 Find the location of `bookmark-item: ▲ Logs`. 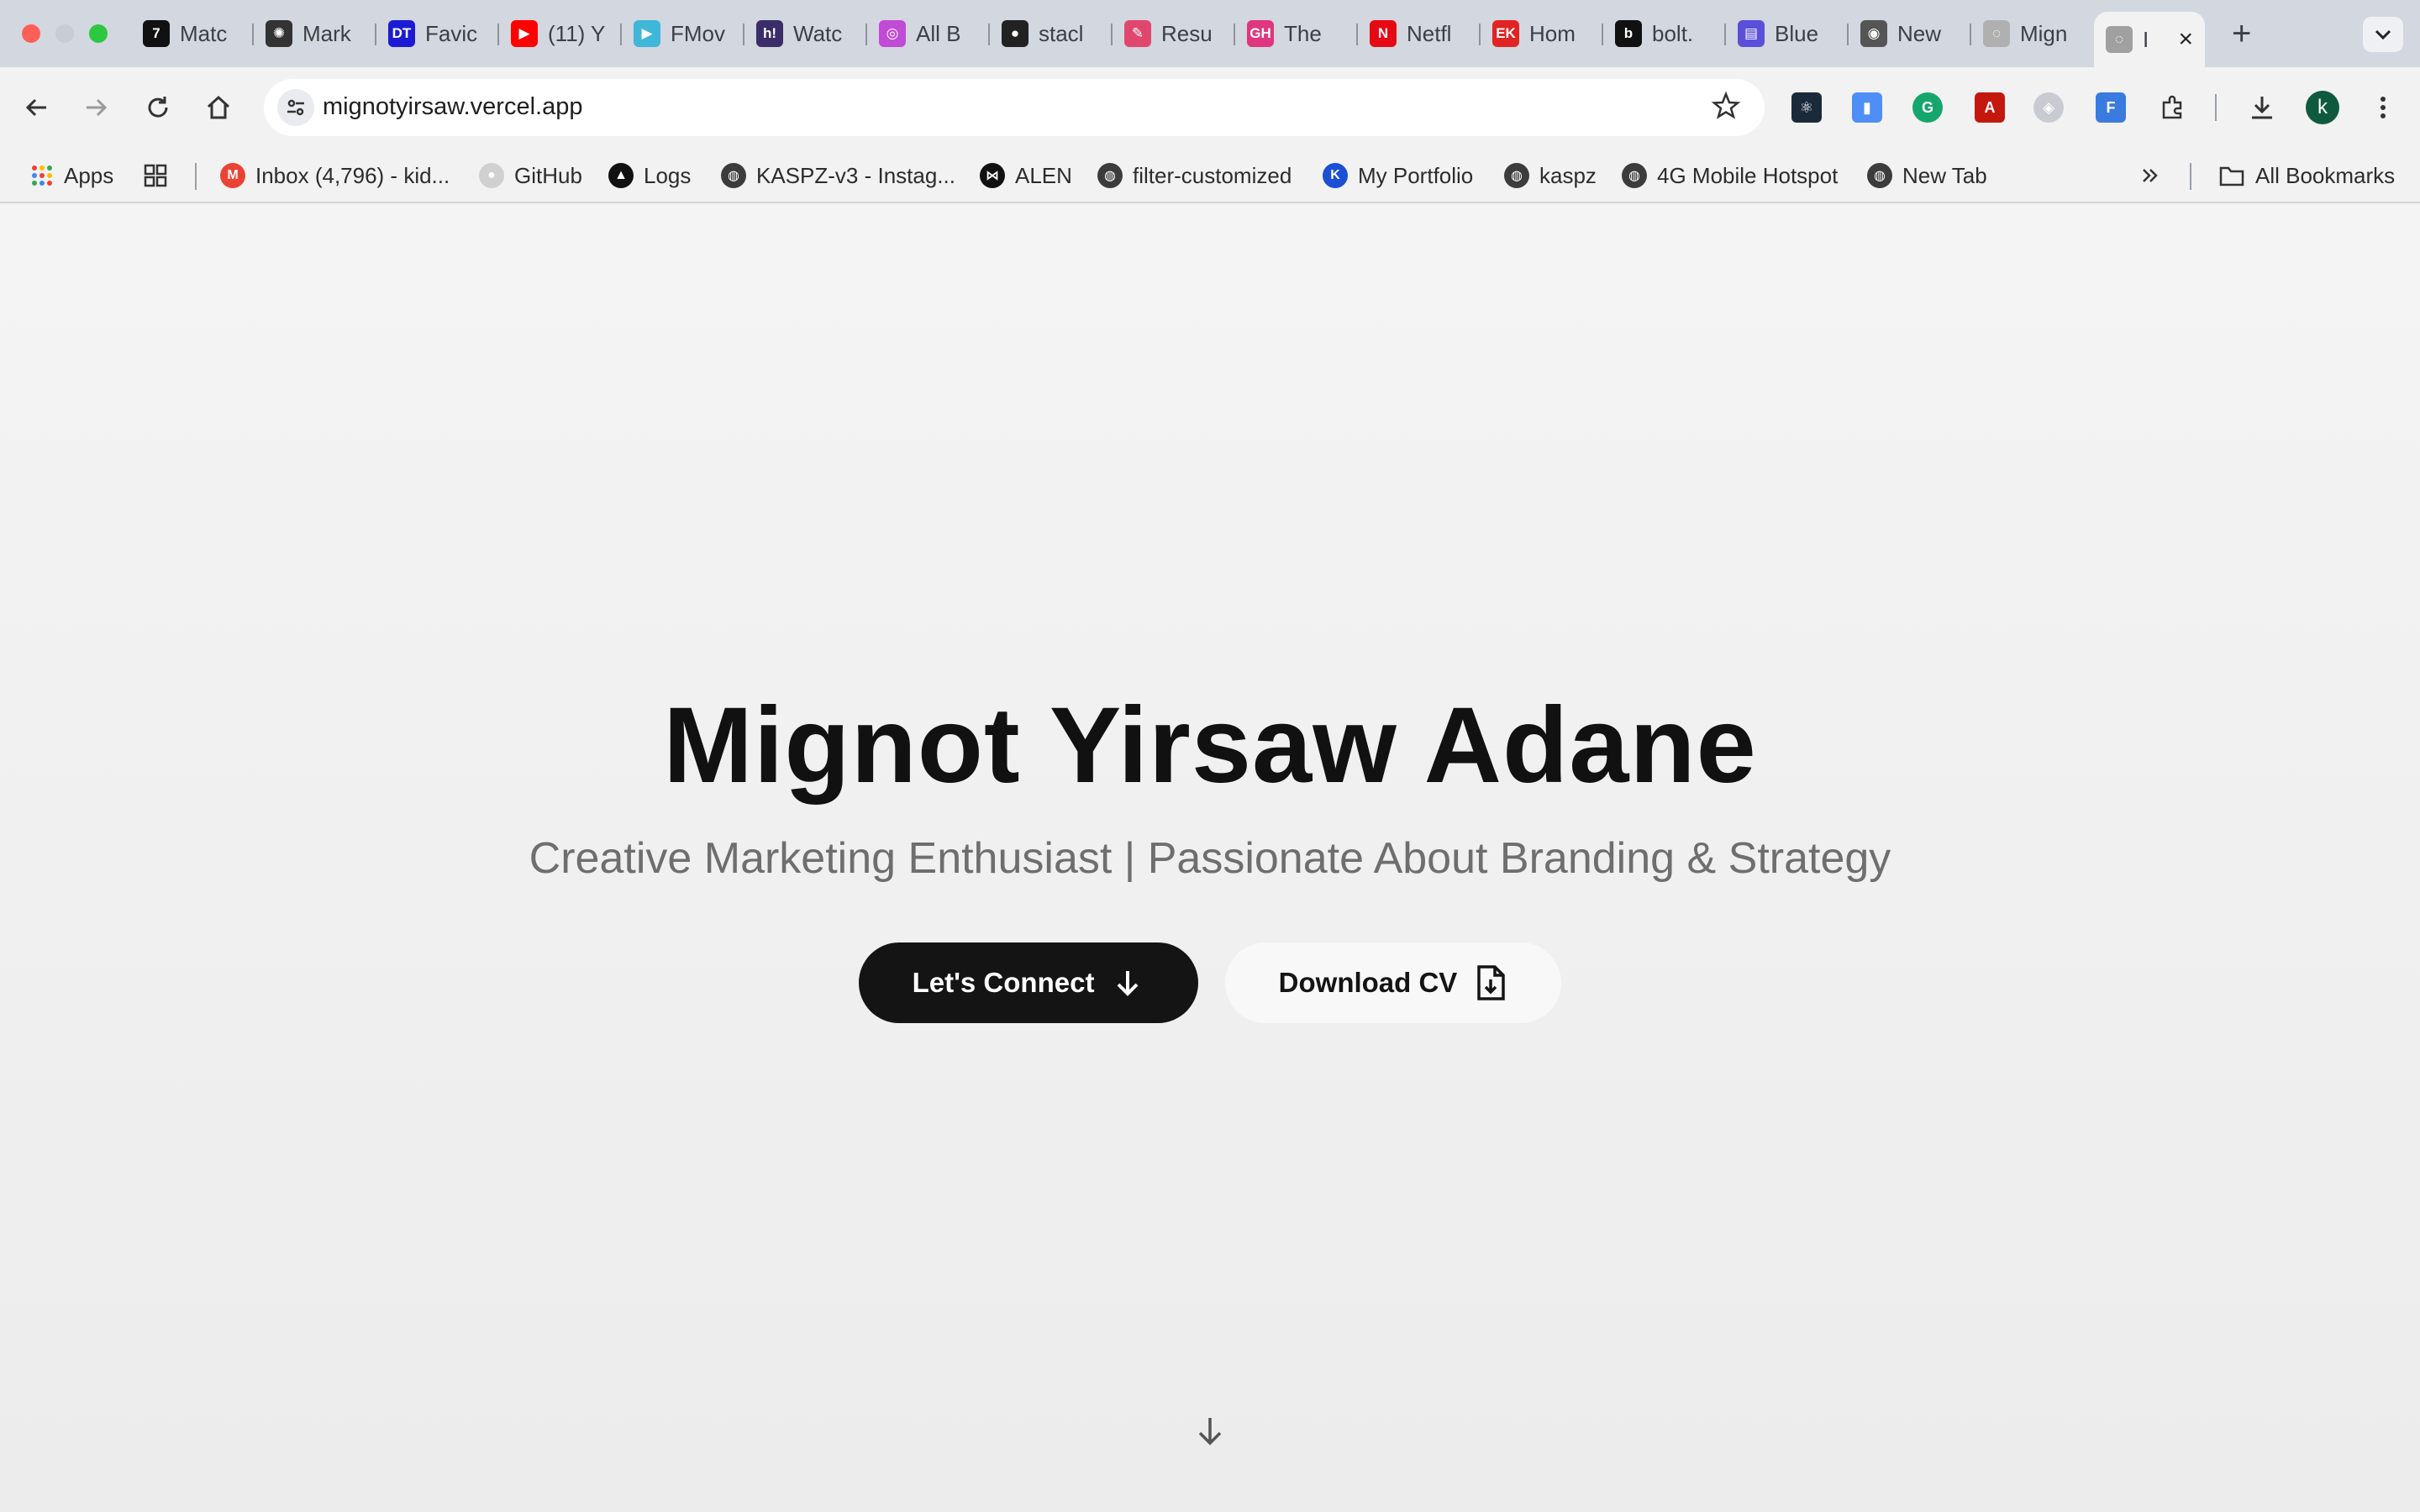

bookmark-item: ▲ Logs is located at coordinates (649, 176).